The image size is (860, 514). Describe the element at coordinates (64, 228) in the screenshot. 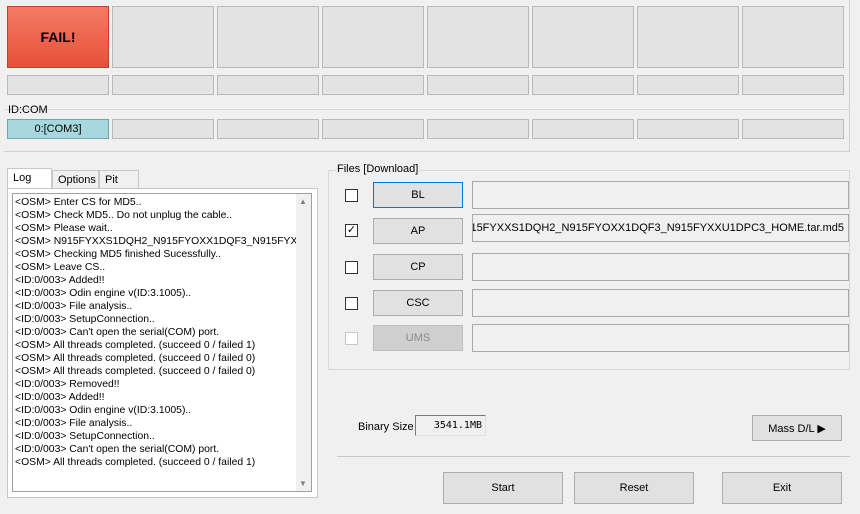

I see `log-line: <OSM> Please wait..` at that location.